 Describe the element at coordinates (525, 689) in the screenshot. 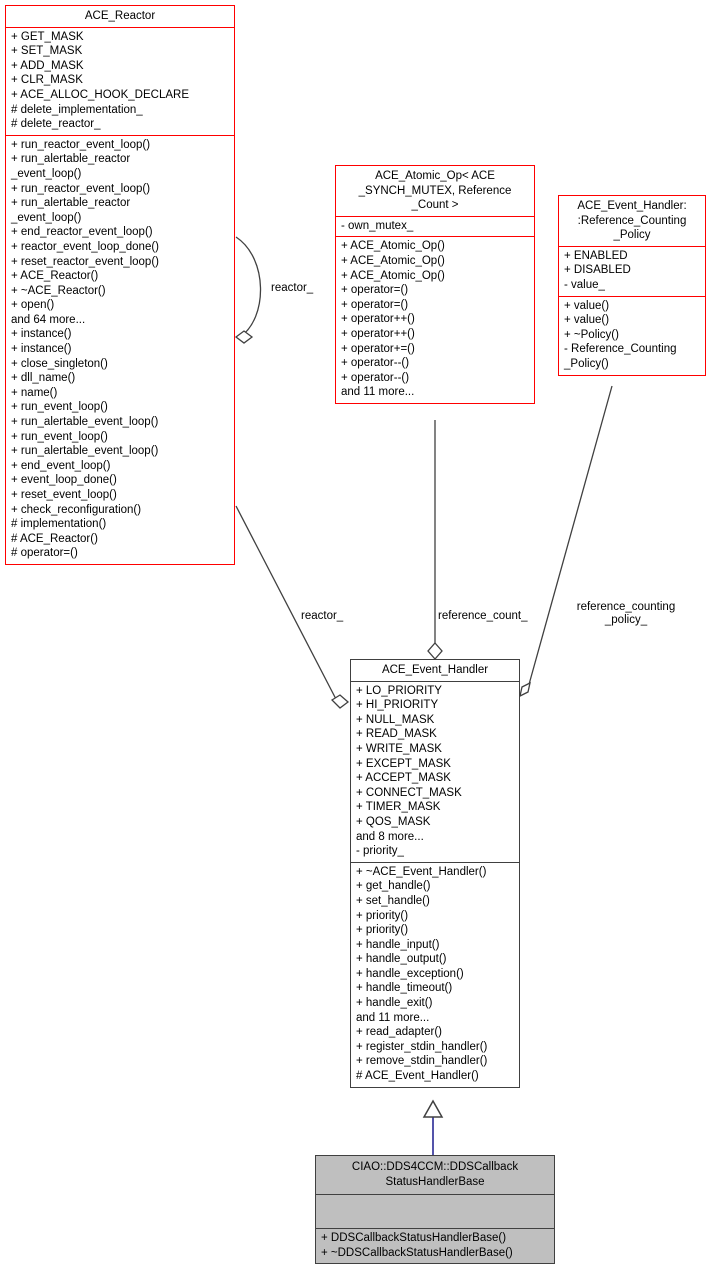

I see `aggregation-diamond-reference-counting-policy` at that location.